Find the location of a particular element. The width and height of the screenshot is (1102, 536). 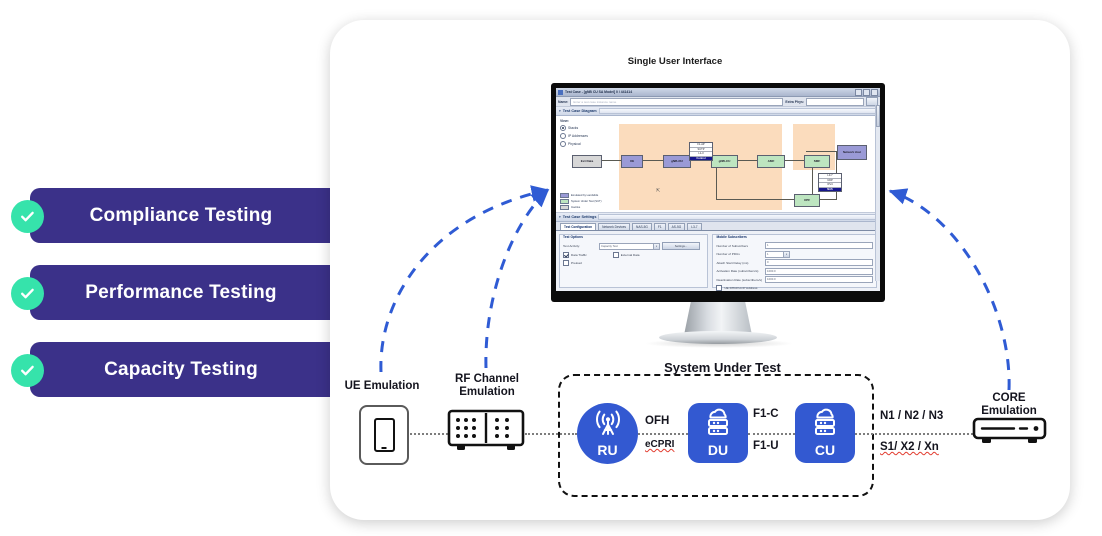

preload-checkbox is located at coordinates (566, 263).